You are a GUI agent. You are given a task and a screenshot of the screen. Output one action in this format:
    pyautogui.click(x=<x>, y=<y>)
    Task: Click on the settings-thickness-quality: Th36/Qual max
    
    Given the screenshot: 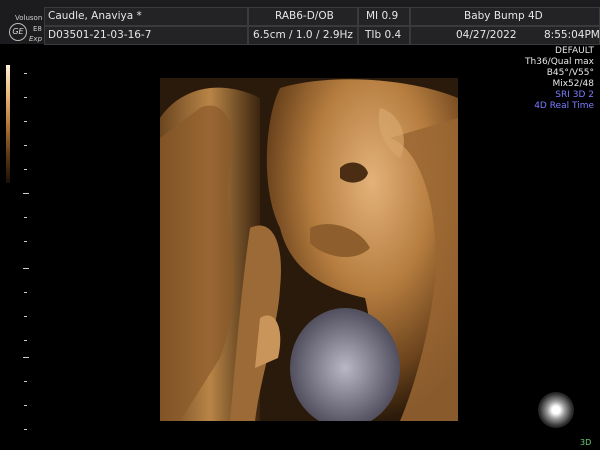 What is the action you would take?
    pyautogui.click(x=559, y=62)
    